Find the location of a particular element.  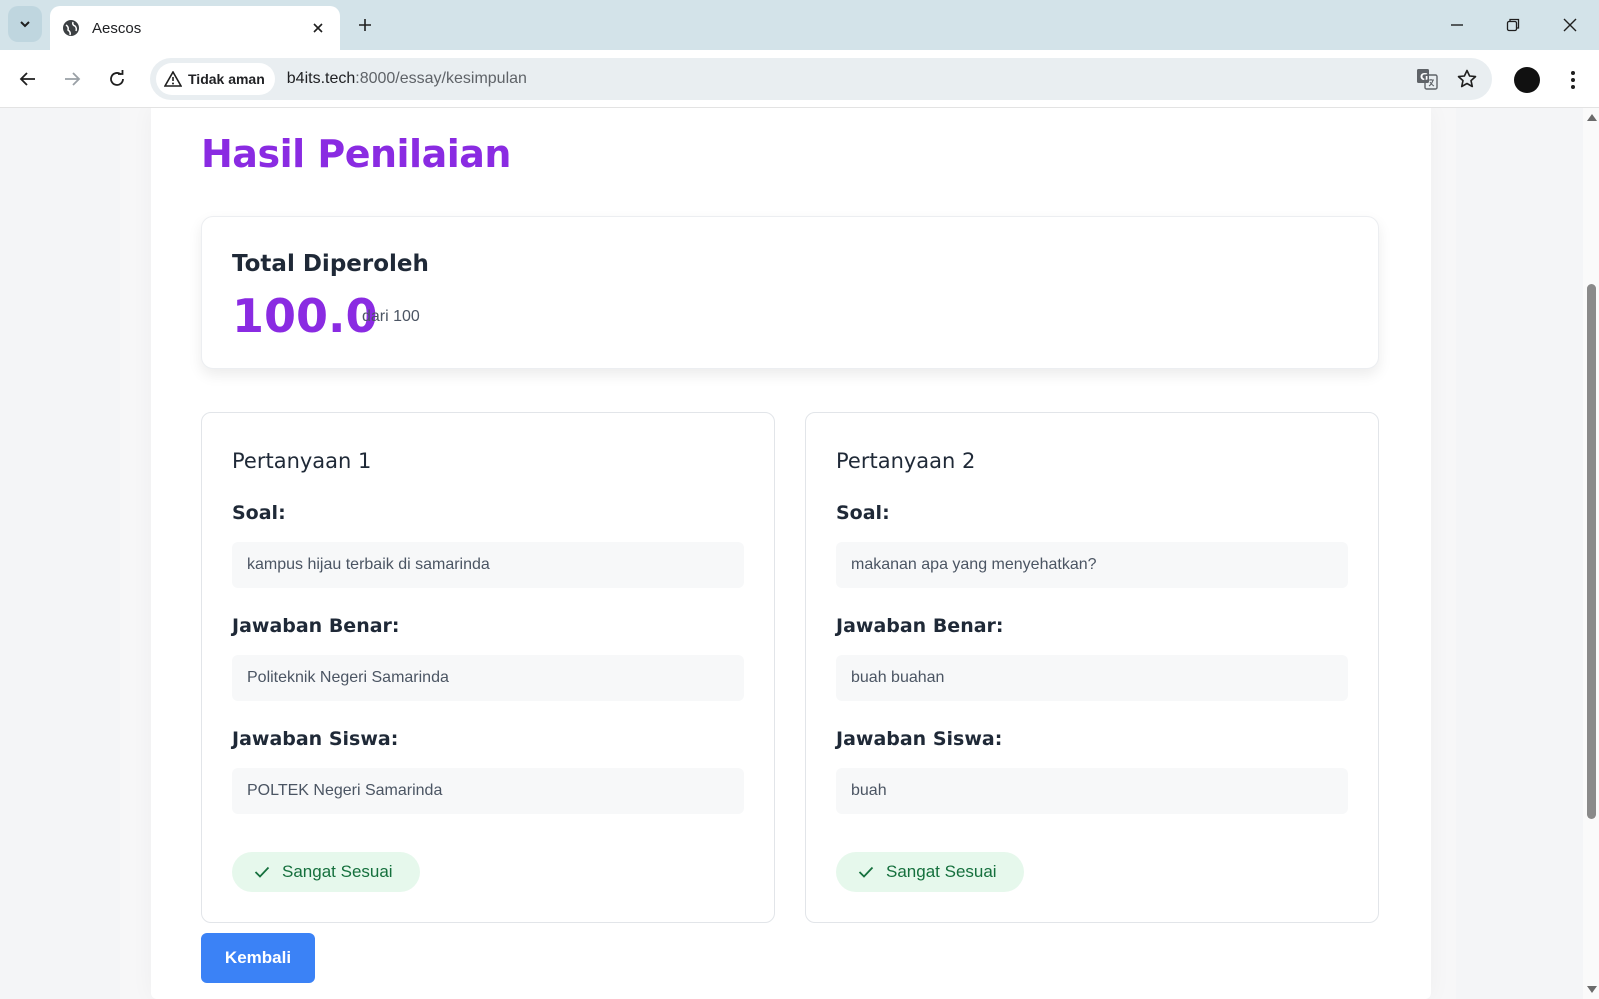

restore-button is located at coordinates (1513, 25).